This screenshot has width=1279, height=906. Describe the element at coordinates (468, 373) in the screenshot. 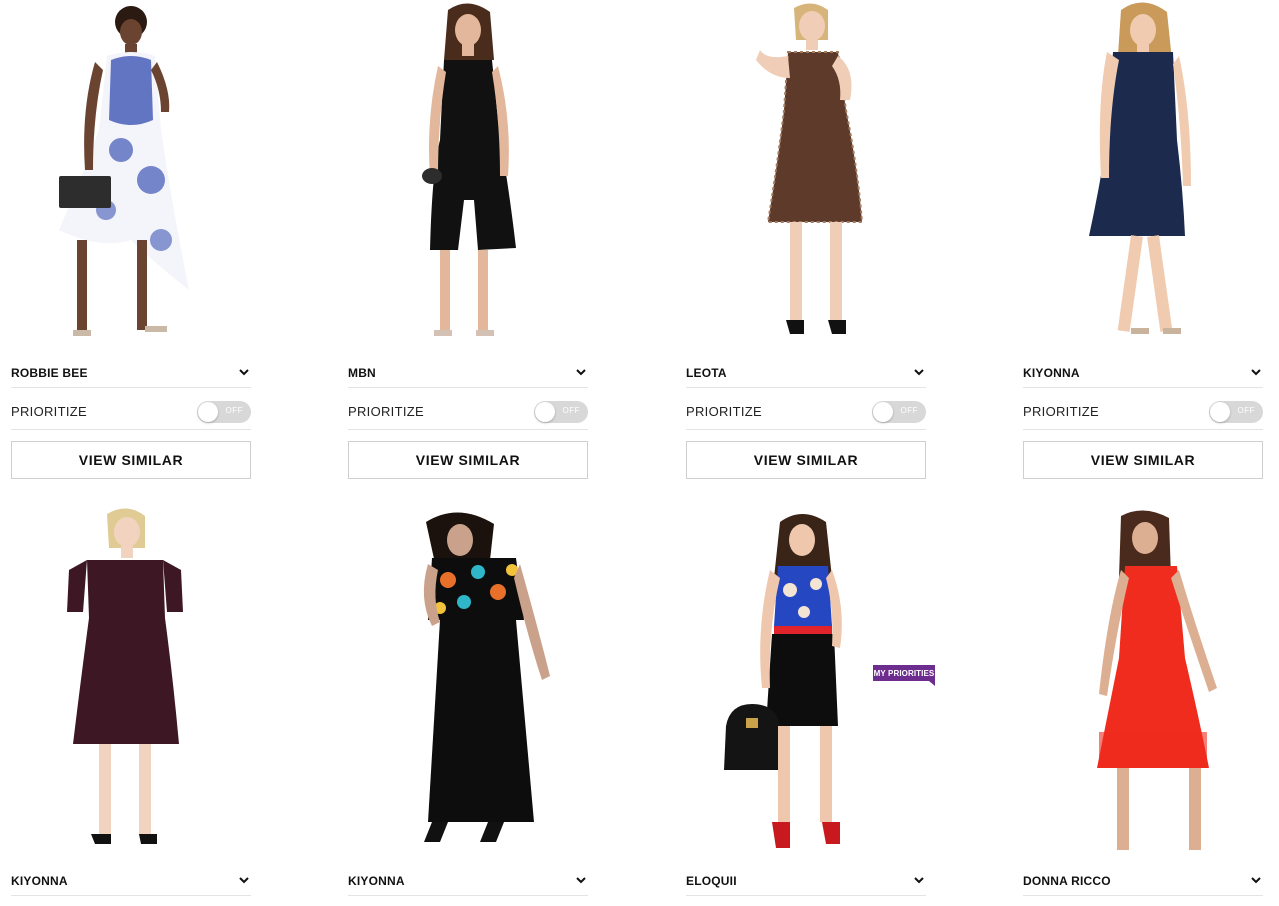

I see `brand-row: MBN` at that location.